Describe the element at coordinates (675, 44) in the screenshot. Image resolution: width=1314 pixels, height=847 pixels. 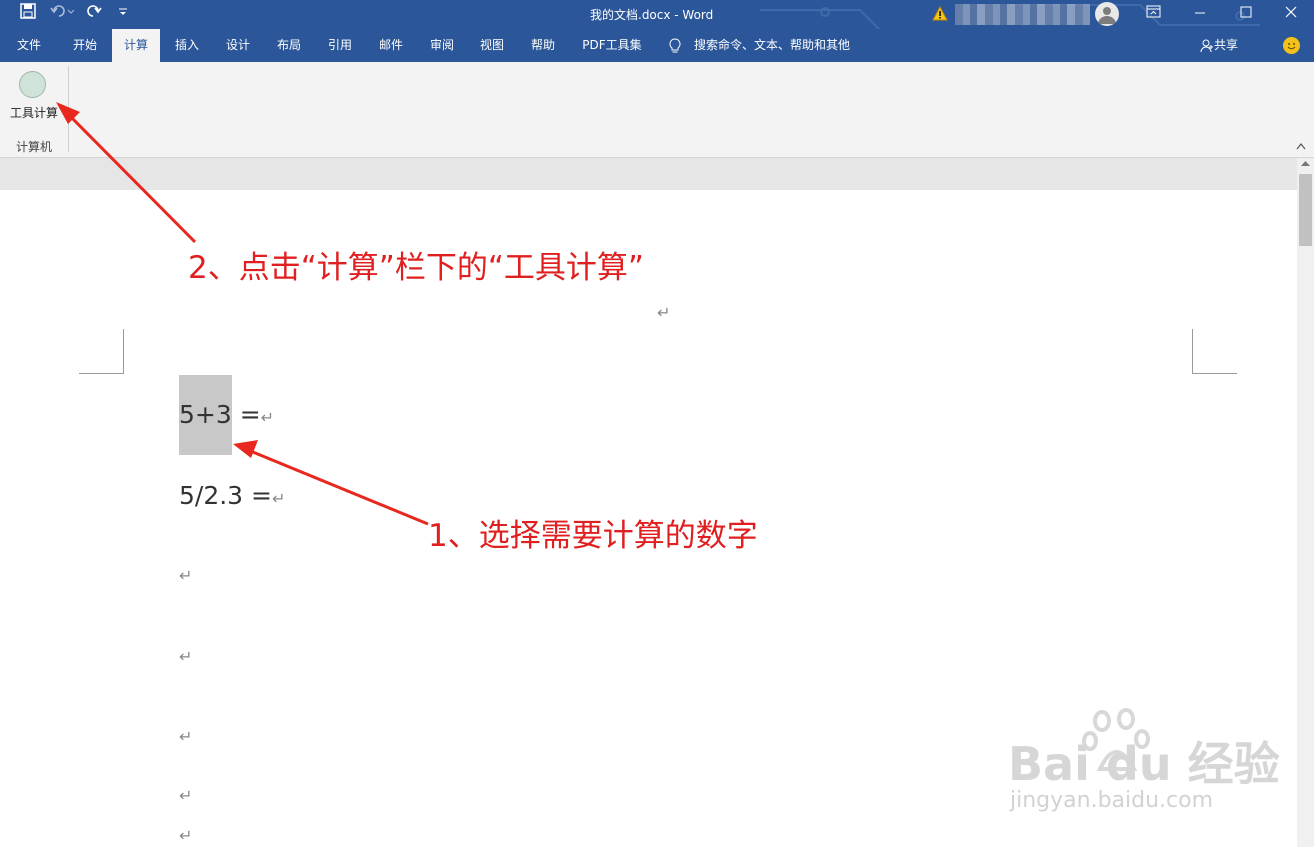
I see `lightbulb-icon` at that location.